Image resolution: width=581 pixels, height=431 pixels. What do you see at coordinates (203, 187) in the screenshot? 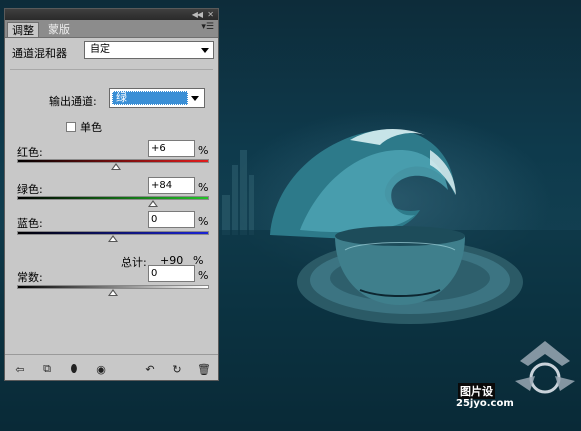
I see `green-unit: %` at bounding box center [203, 187].